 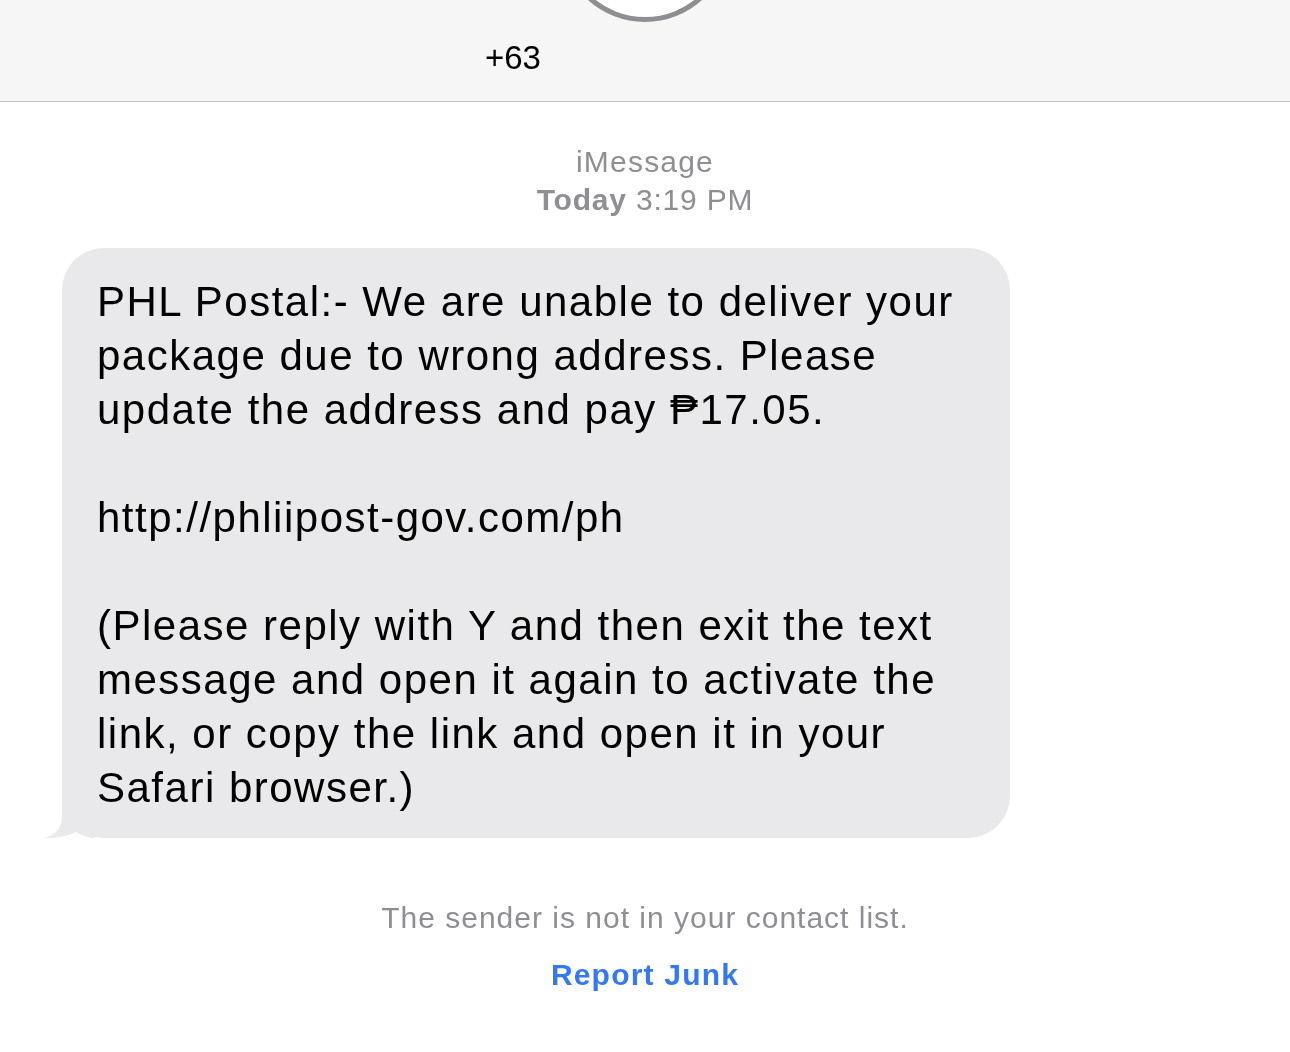 I want to click on message-text: (Please reply with Y and then exit the text message and open it again to activate the link, or copy the link and open it in your Safari browser.), so click(x=517, y=707).